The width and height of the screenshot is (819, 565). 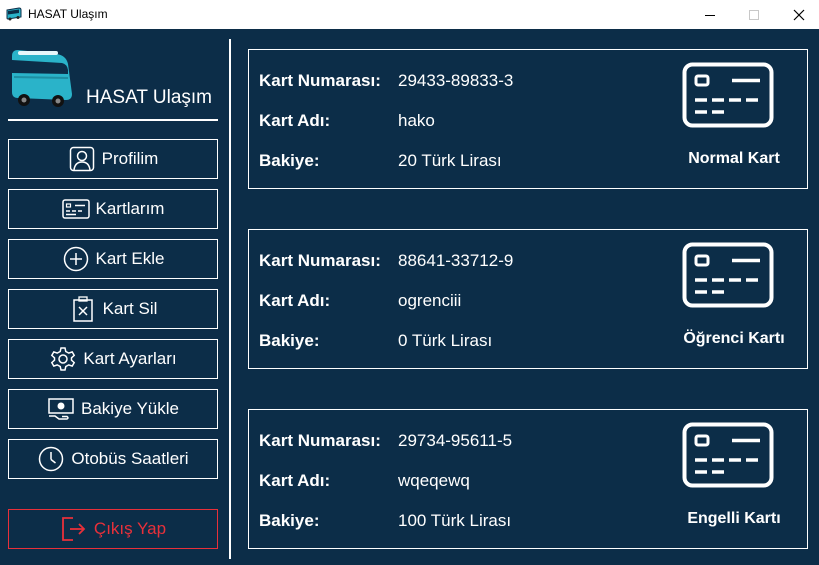 What do you see at coordinates (130, 308) in the screenshot?
I see `delete-card-button-label: Kart Sil` at bounding box center [130, 308].